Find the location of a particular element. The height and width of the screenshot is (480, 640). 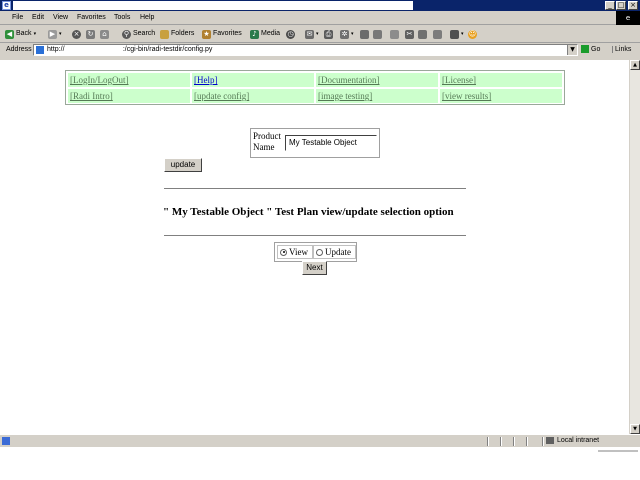

minimize-button: _ is located at coordinates (610, 5).